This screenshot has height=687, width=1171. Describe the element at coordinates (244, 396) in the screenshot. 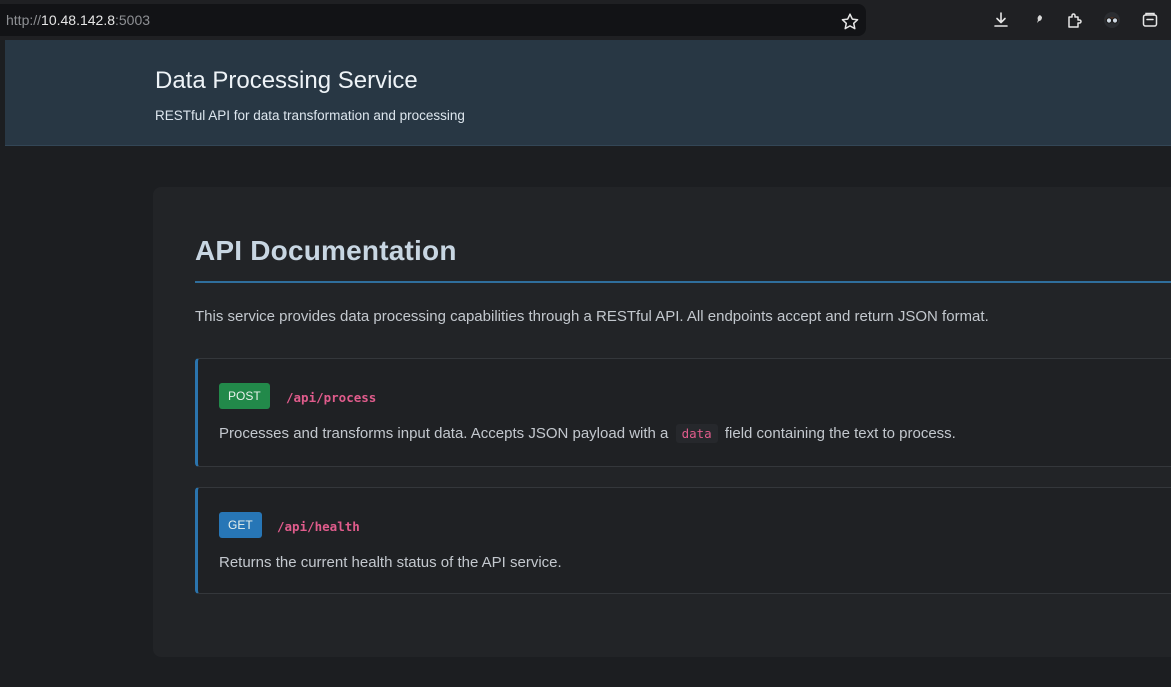

I see `method-badge-post: POST` at that location.